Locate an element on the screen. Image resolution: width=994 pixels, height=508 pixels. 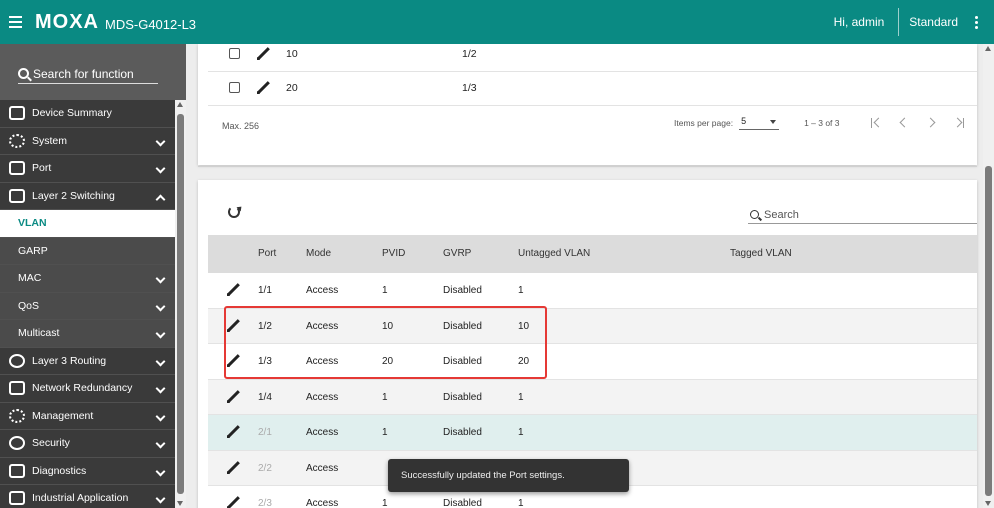
header-divider is located at coordinates (899, 22).